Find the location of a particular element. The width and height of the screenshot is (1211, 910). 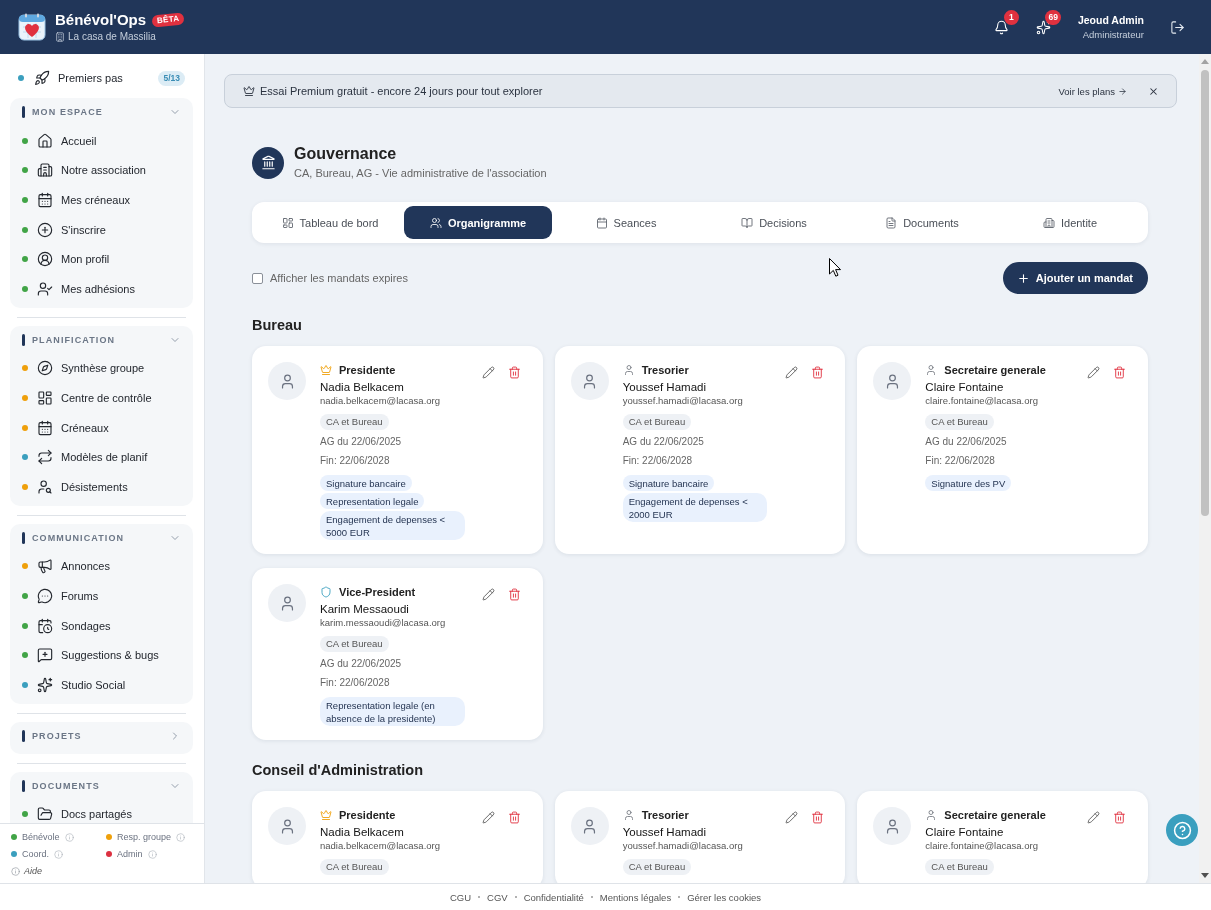

member-email: youssef.hamadi@lacasa.org is located at coordinates (682, 845).